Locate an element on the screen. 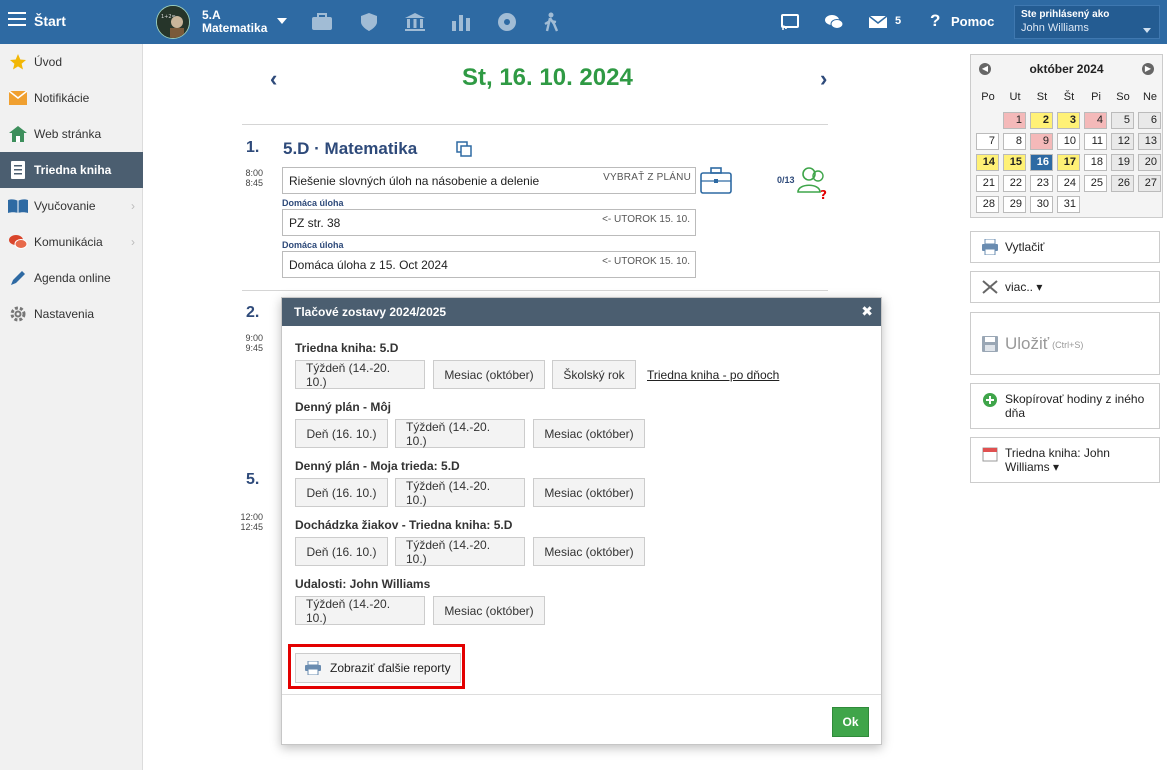 The height and width of the screenshot is (770, 1167). sidebar-item-nastavenia: Nastavenia is located at coordinates (71, 314).